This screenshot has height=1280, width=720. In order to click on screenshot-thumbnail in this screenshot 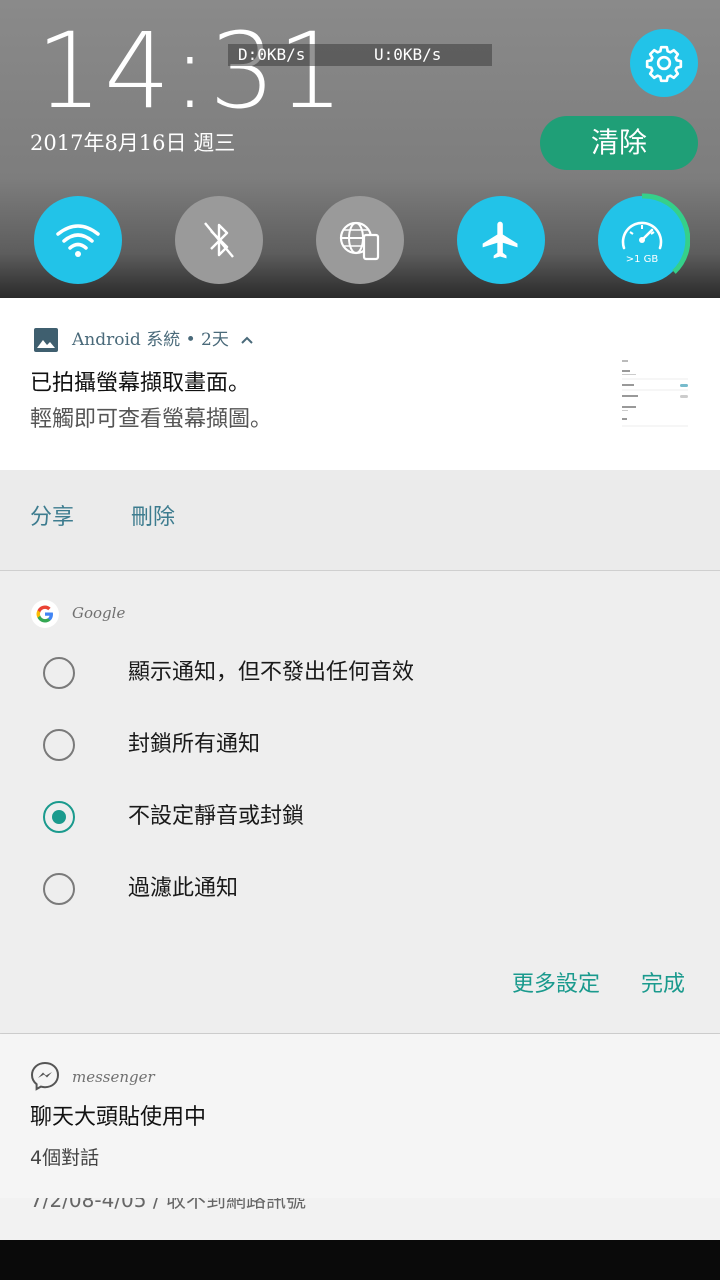, I will do `click(653, 394)`.